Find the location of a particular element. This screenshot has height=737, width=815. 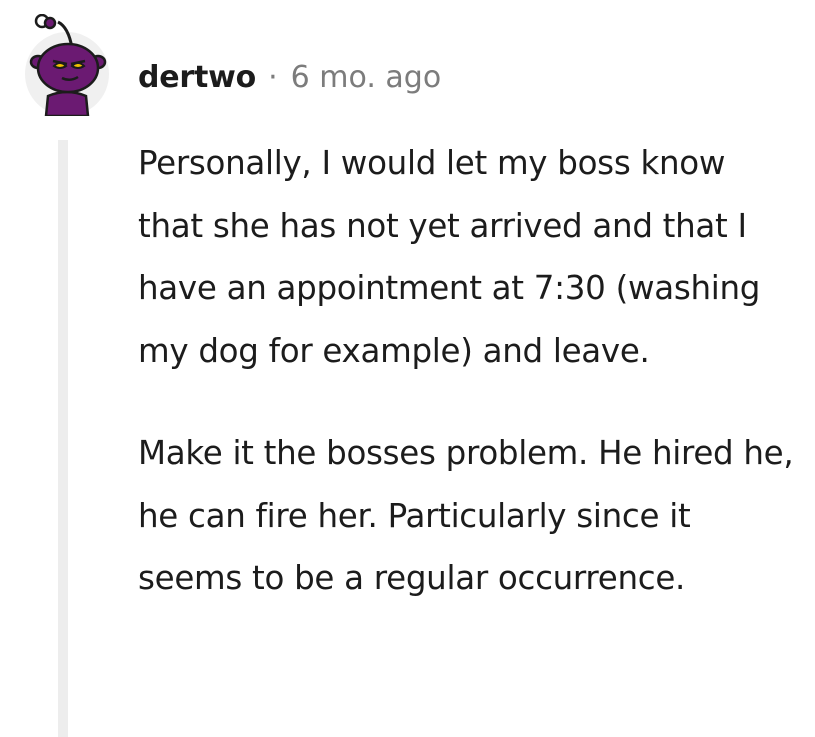

timestamp: 6 mo. ago is located at coordinates (366, 77).